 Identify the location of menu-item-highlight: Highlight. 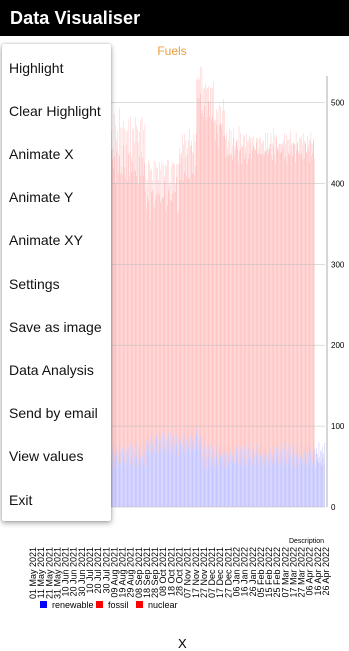
(56, 67).